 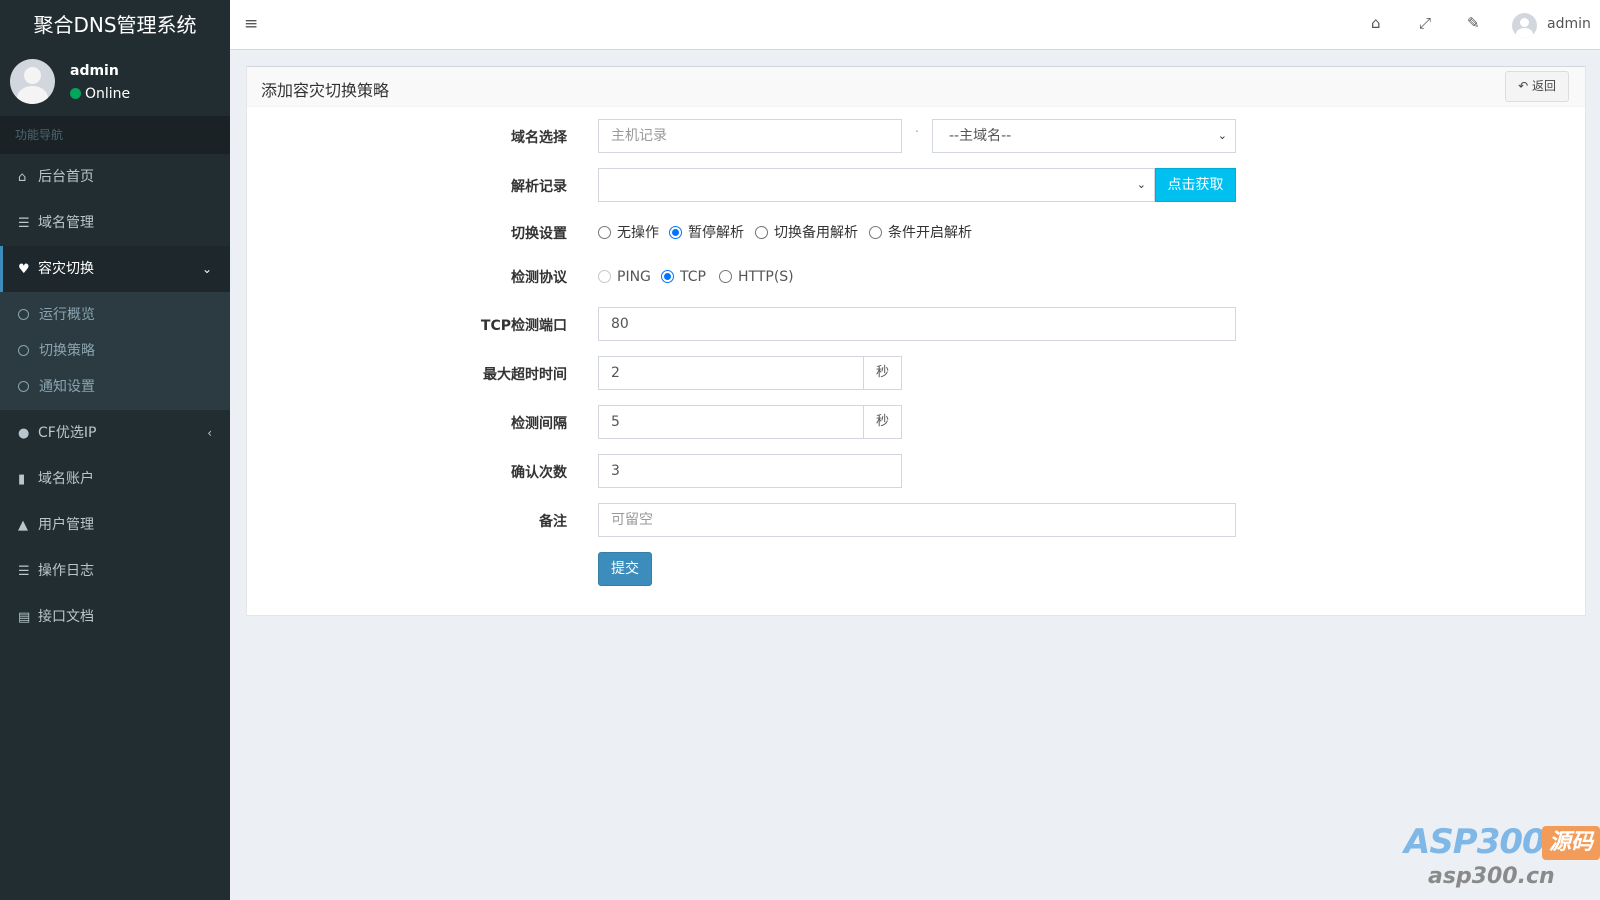 What do you see at coordinates (115, 571) in the screenshot?
I see `sidebar-item-logs: ☰ 操作日志` at bounding box center [115, 571].